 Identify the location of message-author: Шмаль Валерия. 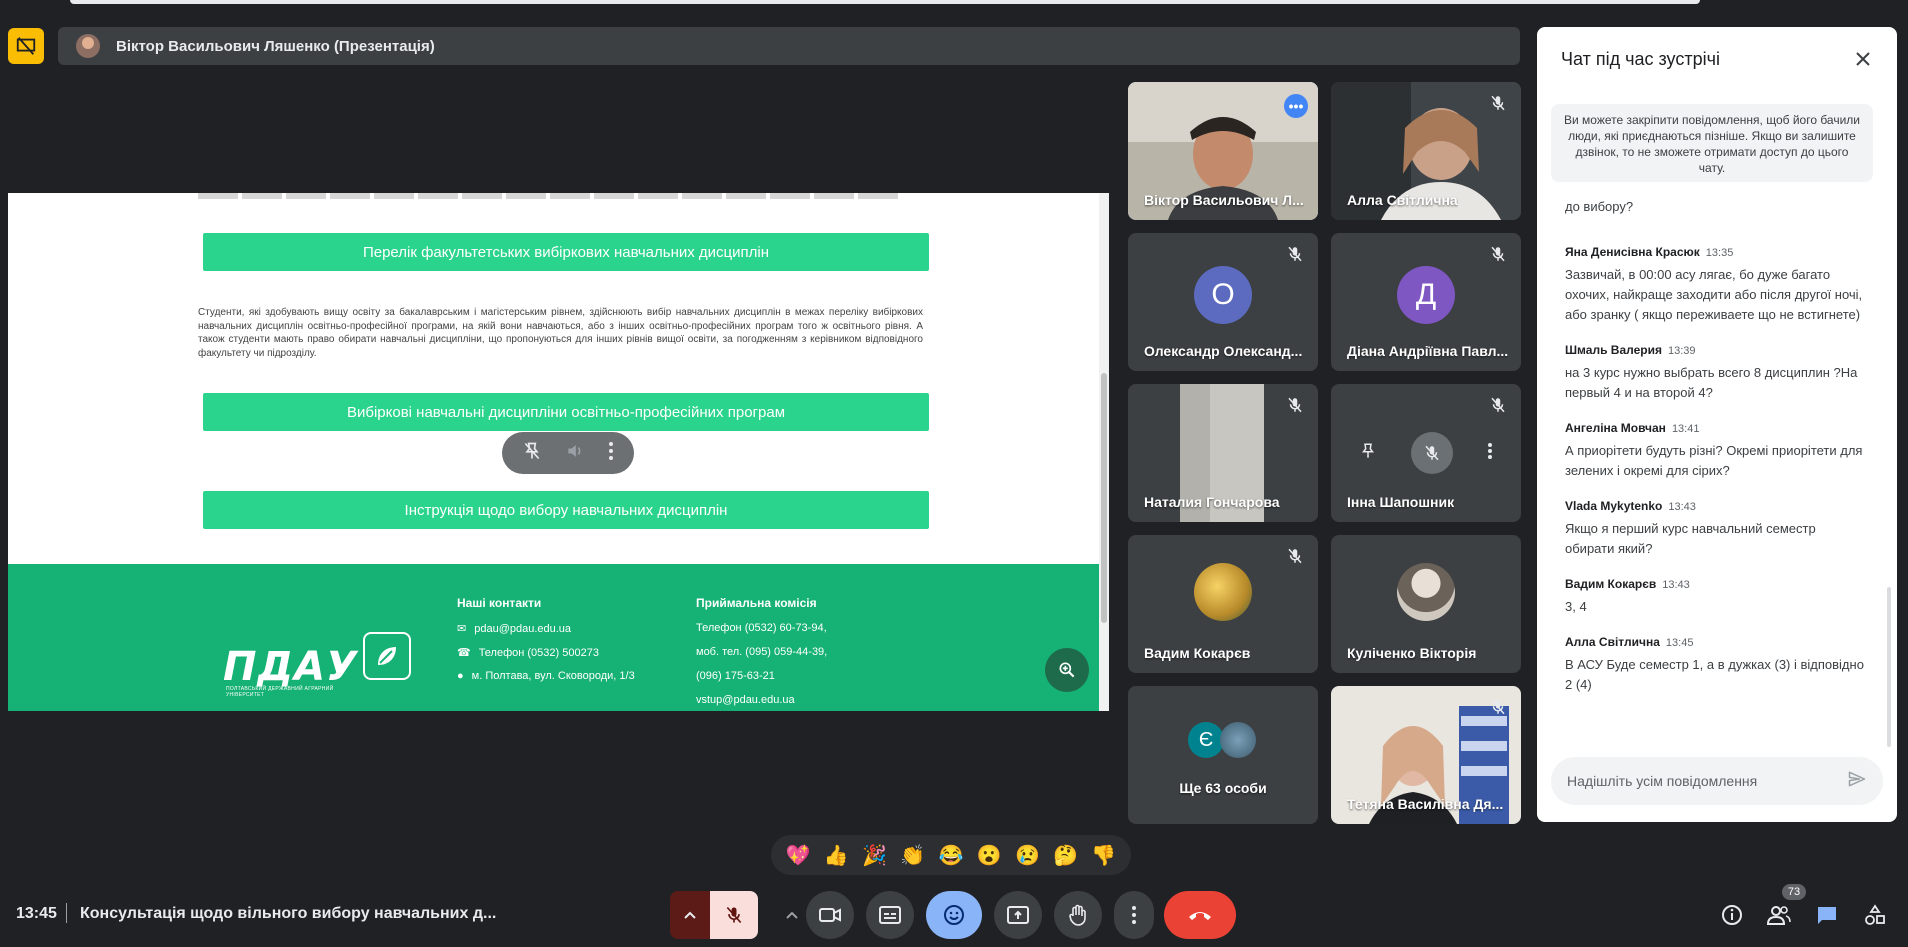
(1613, 350).